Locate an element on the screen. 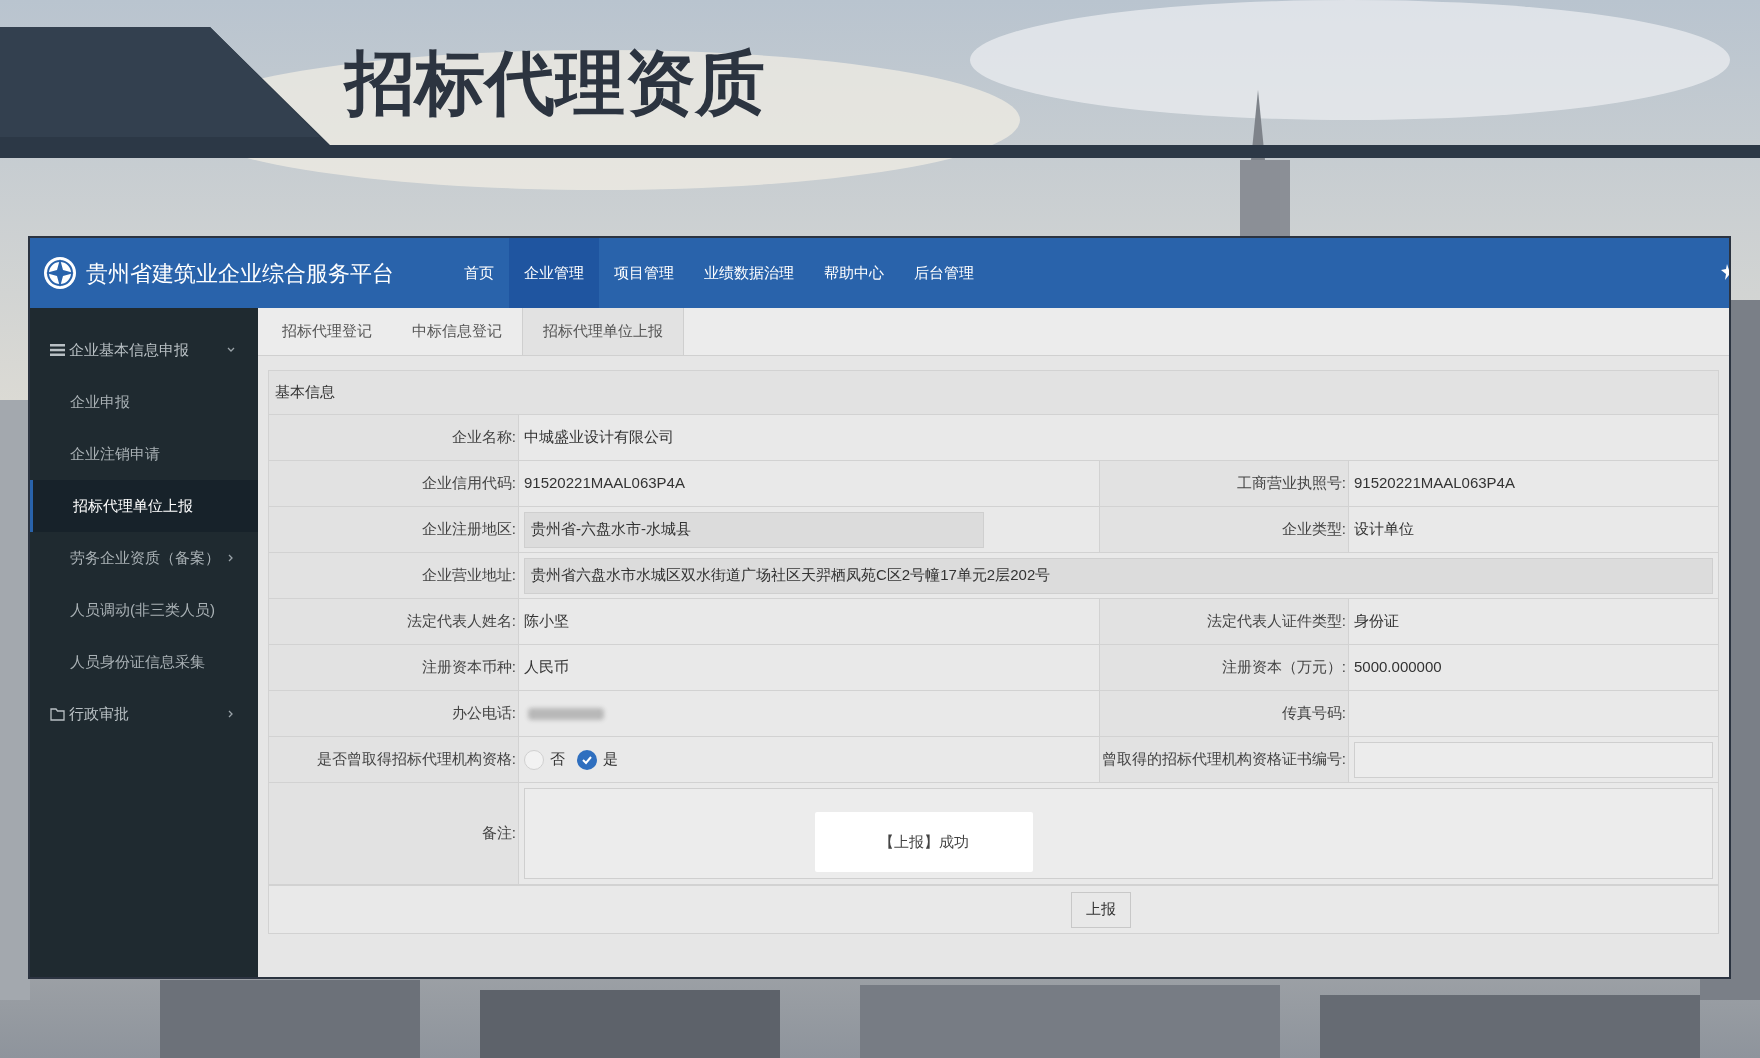 This screenshot has height=1058, width=1760. section-title: 基本信息 is located at coordinates (993, 393).